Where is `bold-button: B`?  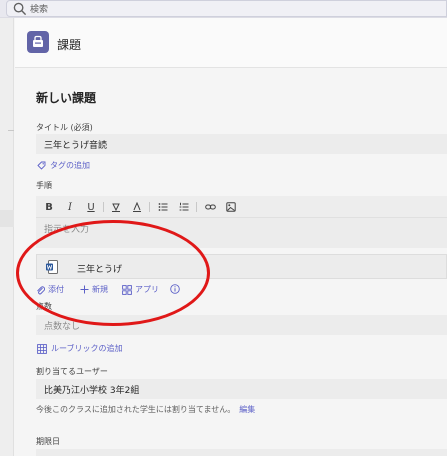 bold-button: B is located at coordinates (49, 207).